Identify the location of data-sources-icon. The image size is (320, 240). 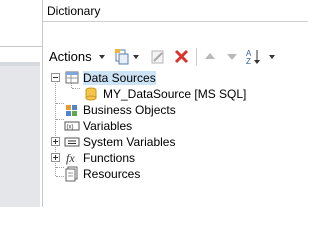
(72, 77).